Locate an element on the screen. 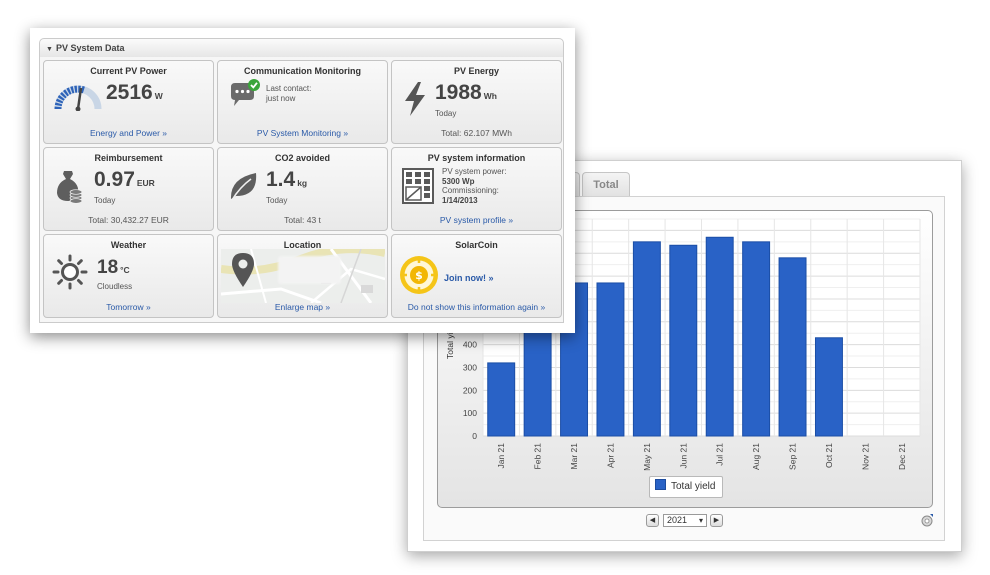 The image size is (990, 575). x-tick-label: Aug 21 is located at coordinates (756, 456).